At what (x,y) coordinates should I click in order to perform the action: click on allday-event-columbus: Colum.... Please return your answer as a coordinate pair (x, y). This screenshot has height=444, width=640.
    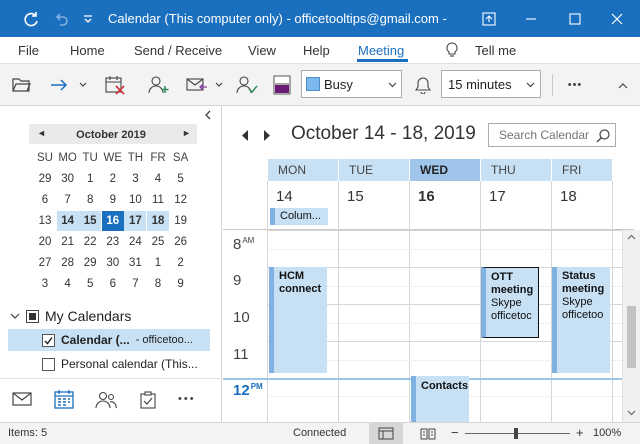
    Looking at the image, I should click on (299, 216).